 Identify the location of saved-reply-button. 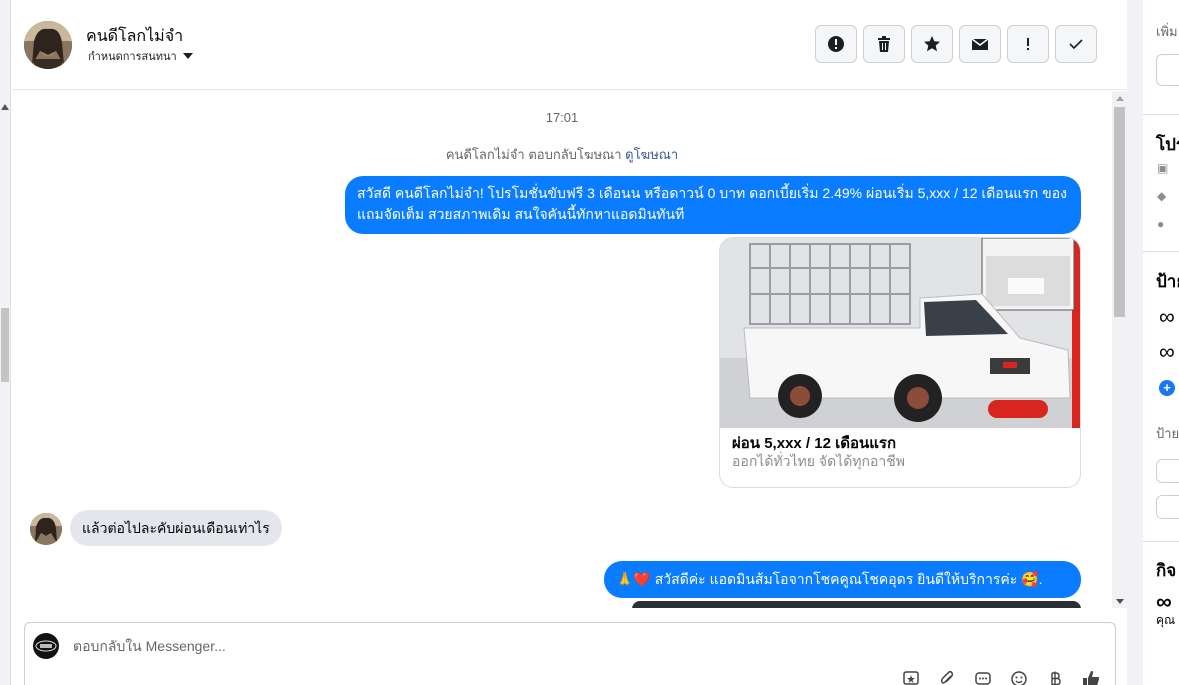
(911, 677).